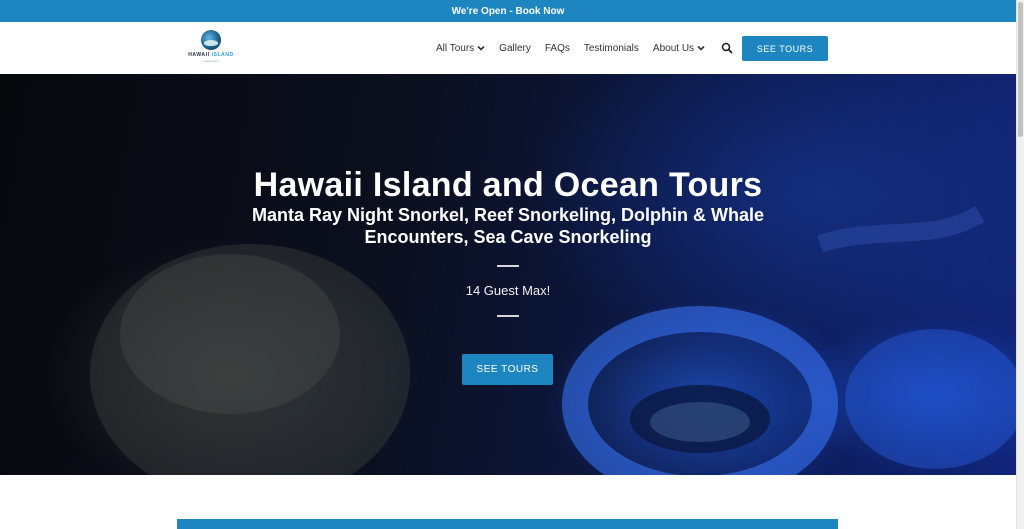 The height and width of the screenshot is (529, 1024). Describe the element at coordinates (460, 48) in the screenshot. I see `nav-item-all-tours: All Tours` at that location.